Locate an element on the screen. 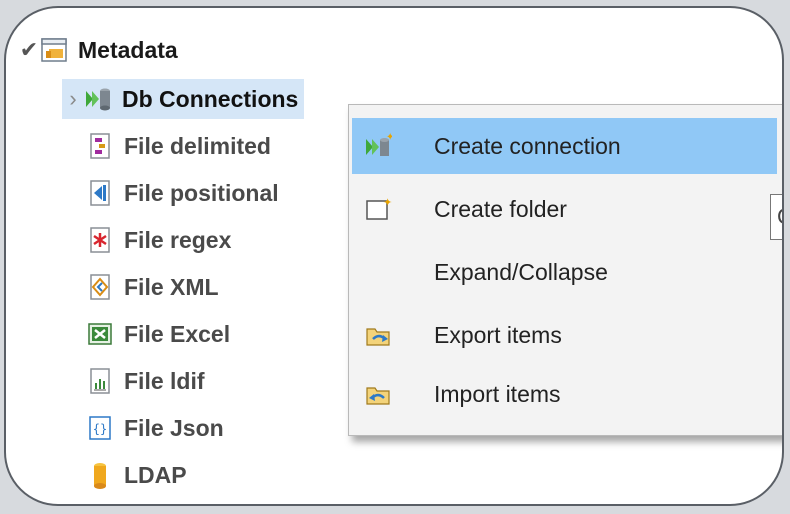  metadata-folder-icon is located at coordinates (54, 50).